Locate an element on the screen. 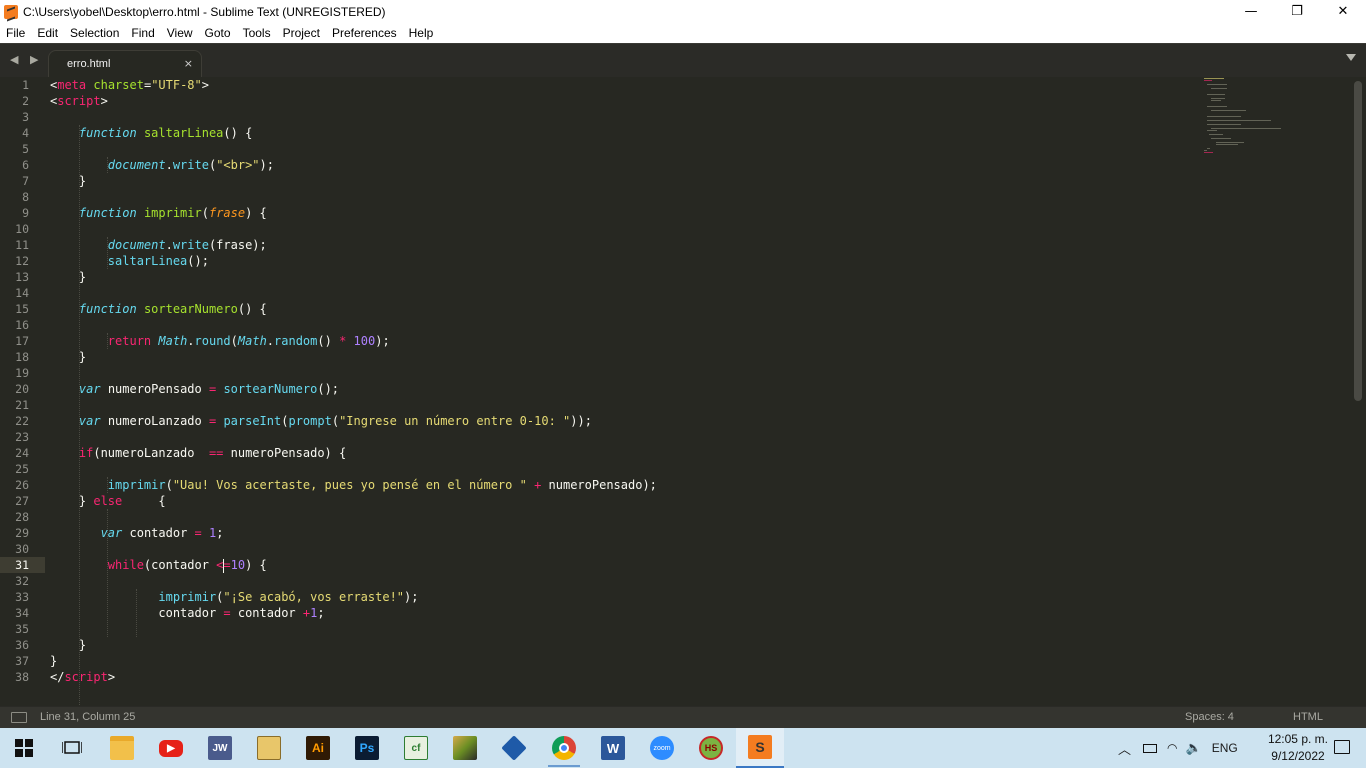 This screenshot has width=1366, height=768. code-line-2: <script> is located at coordinates (79, 101).